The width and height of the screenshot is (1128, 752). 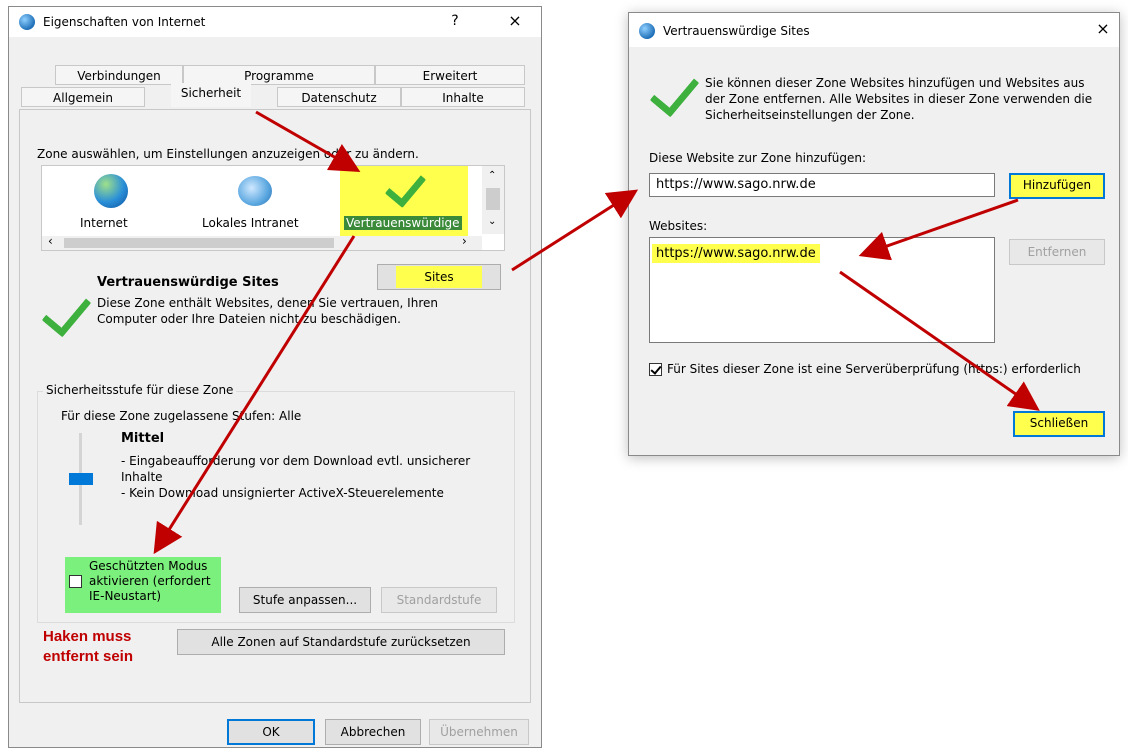 What do you see at coordinates (938, 229) in the screenshot?
I see `arrow-add-to-list` at bounding box center [938, 229].